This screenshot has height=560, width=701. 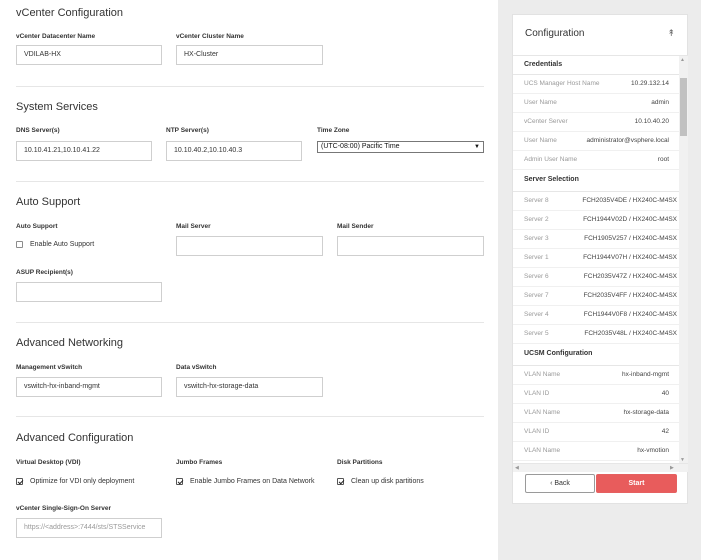 I want to click on timezone-select: (UTC-08:00) Pacific Time ▼, so click(x=400, y=147).